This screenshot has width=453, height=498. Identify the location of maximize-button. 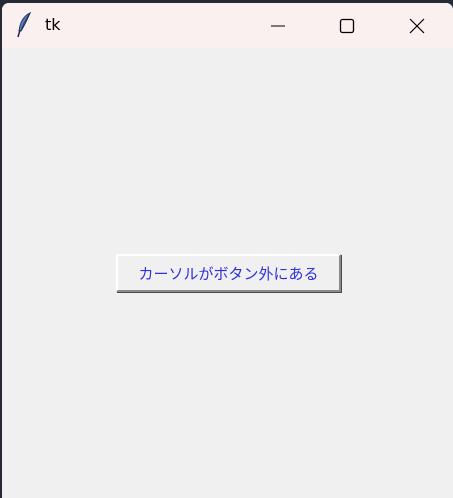
(347, 25).